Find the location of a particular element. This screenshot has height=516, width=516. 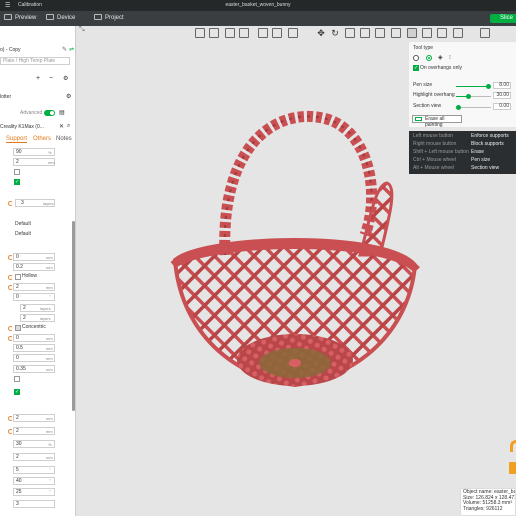

gear-icon: ⚙ is located at coordinates (65, 78).